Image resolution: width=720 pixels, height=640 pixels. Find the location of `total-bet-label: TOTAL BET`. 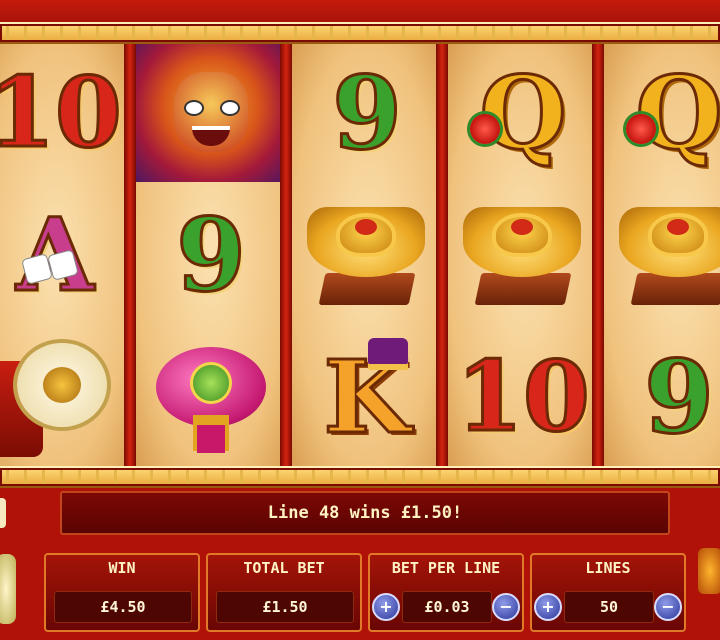

total-bet-label: TOTAL BET is located at coordinates (284, 568).